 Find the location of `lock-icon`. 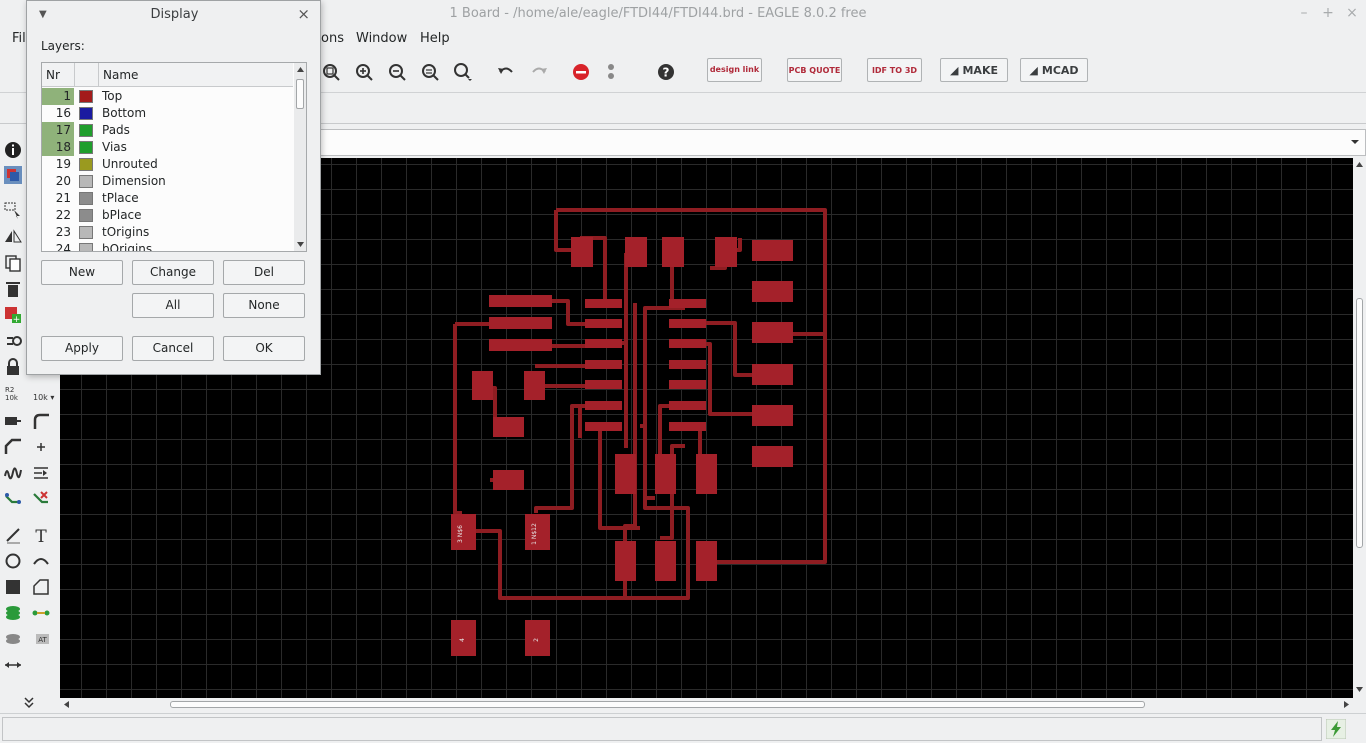

lock-icon is located at coordinates (13, 367).